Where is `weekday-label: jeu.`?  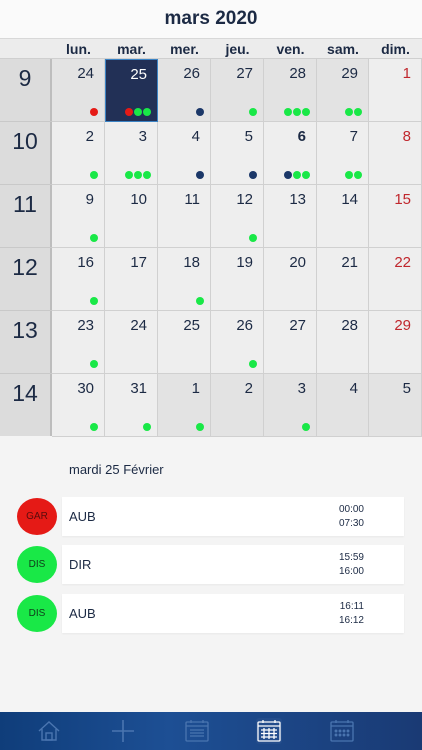 weekday-label: jeu. is located at coordinates (237, 49).